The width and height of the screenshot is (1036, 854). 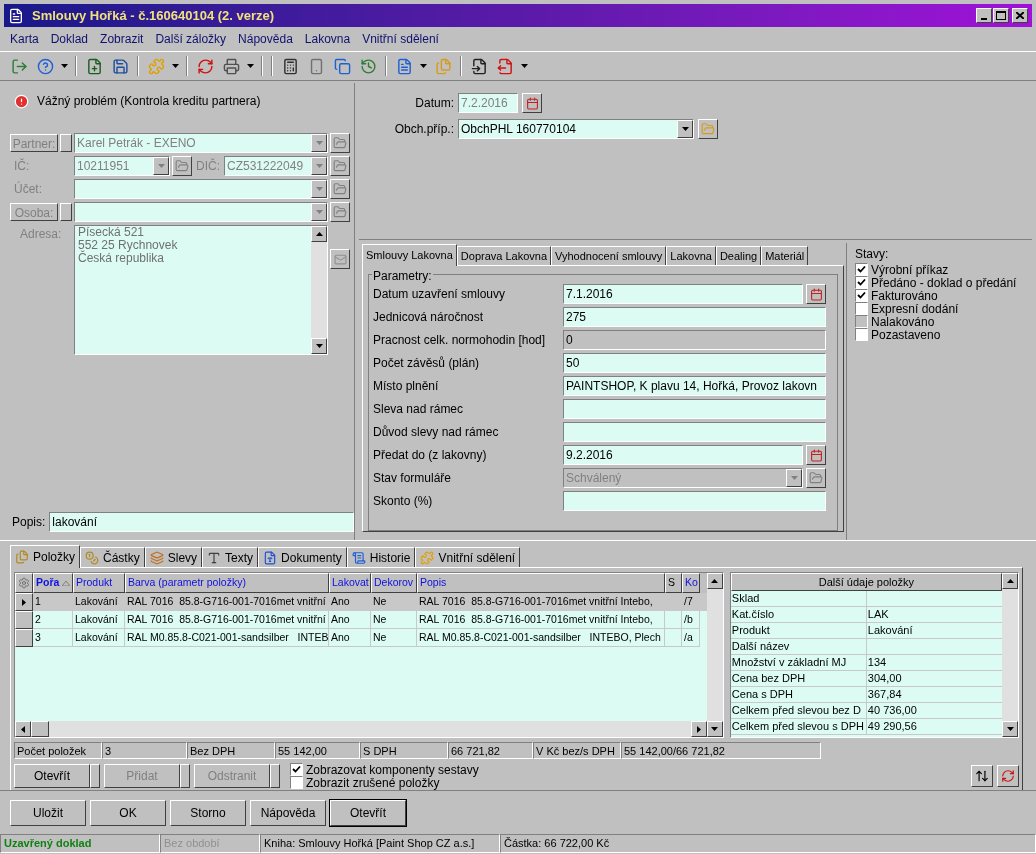 What do you see at coordinates (468, 557) in the screenshot?
I see `tab: Vnitřní sdělení` at bounding box center [468, 557].